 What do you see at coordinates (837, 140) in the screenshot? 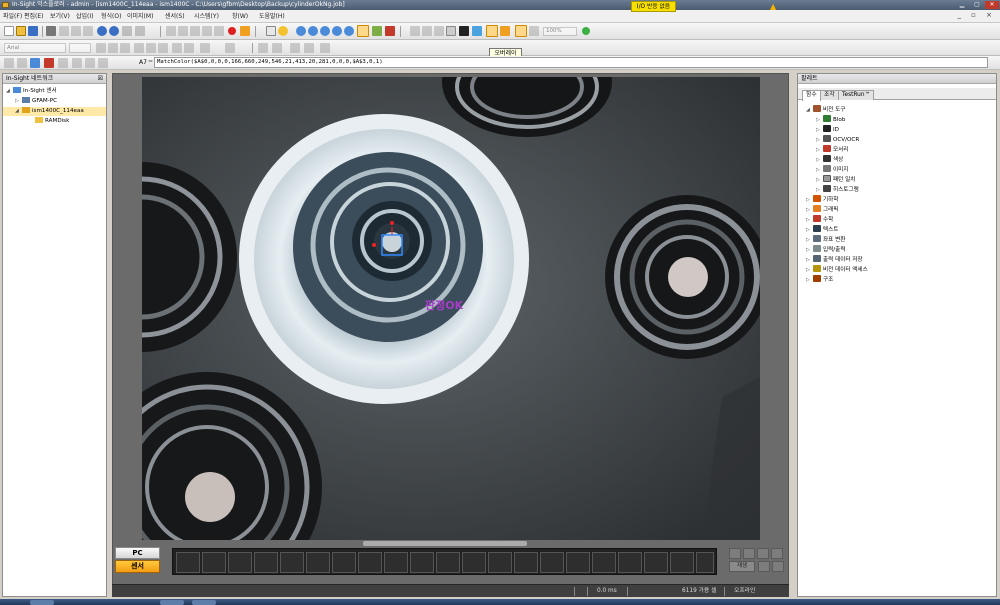
I see `palette-item-ocv-ocr: ▷ OCV/OCR` at bounding box center [837, 140].